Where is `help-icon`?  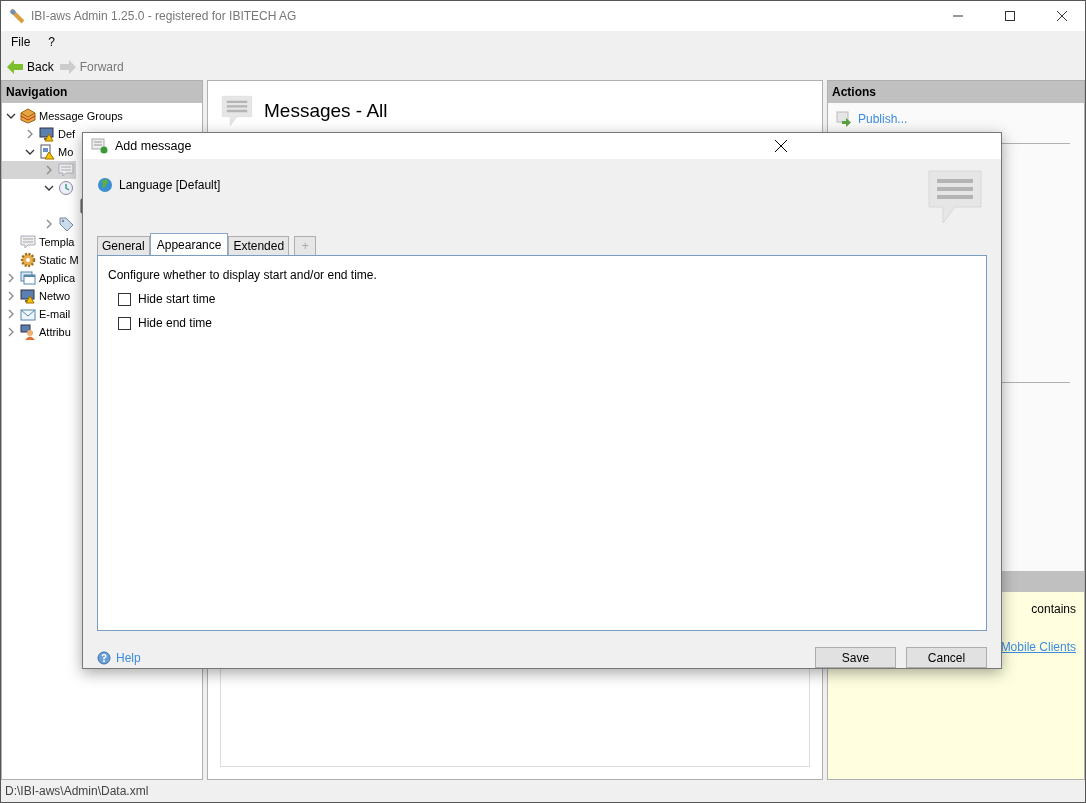
help-icon is located at coordinates (104, 657).